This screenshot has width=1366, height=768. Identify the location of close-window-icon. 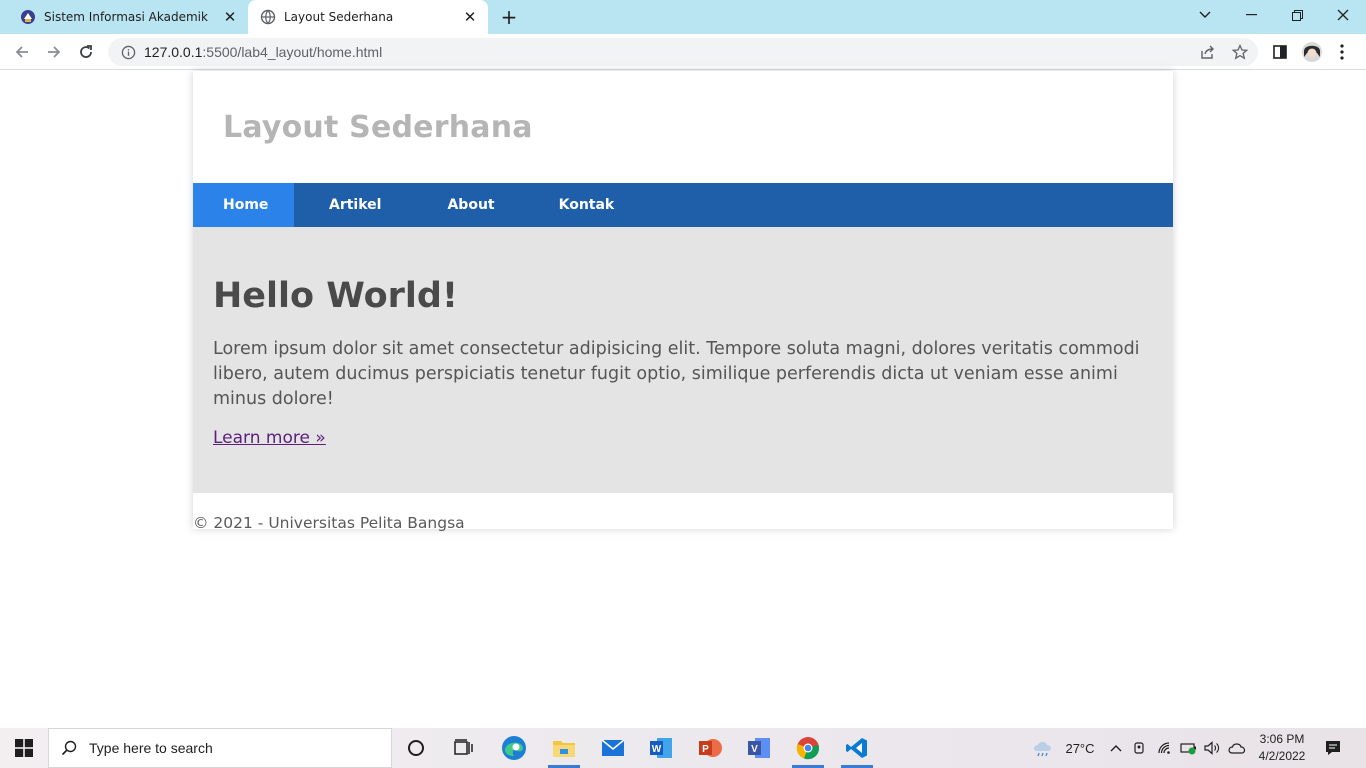
(1343, 15).